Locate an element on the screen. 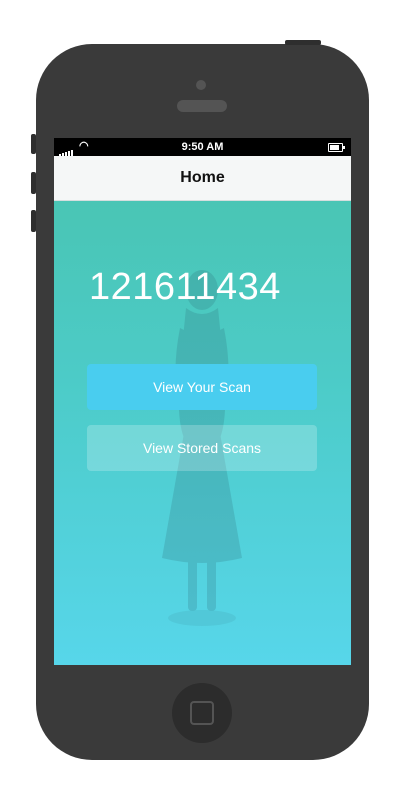 The image size is (400, 800). battery-icon is located at coordinates (336, 147).